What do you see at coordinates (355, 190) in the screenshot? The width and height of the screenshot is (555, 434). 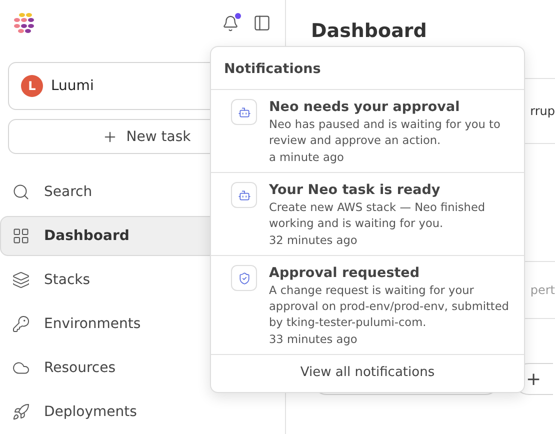 I see `notification-title: Your Neo task is ready` at bounding box center [355, 190].